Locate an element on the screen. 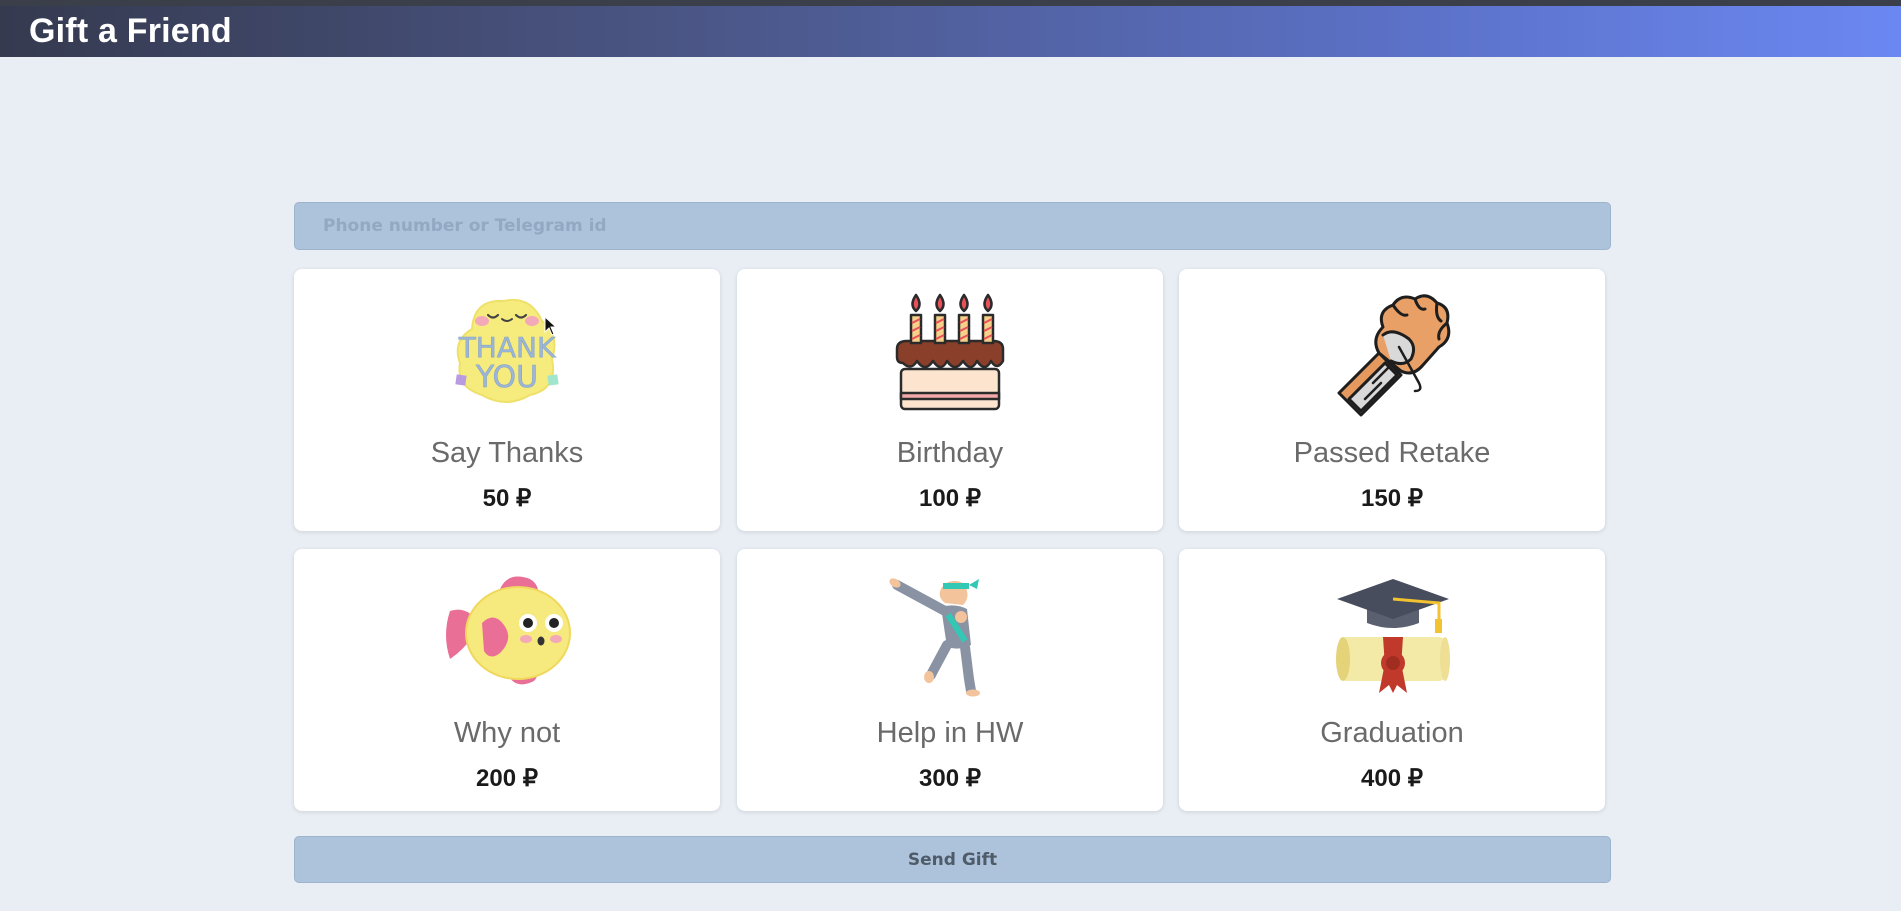 Image resolution: width=1901 pixels, height=911 pixels. gift-card-help-in-hw: Help in HW 300 ₽ is located at coordinates (950, 680).